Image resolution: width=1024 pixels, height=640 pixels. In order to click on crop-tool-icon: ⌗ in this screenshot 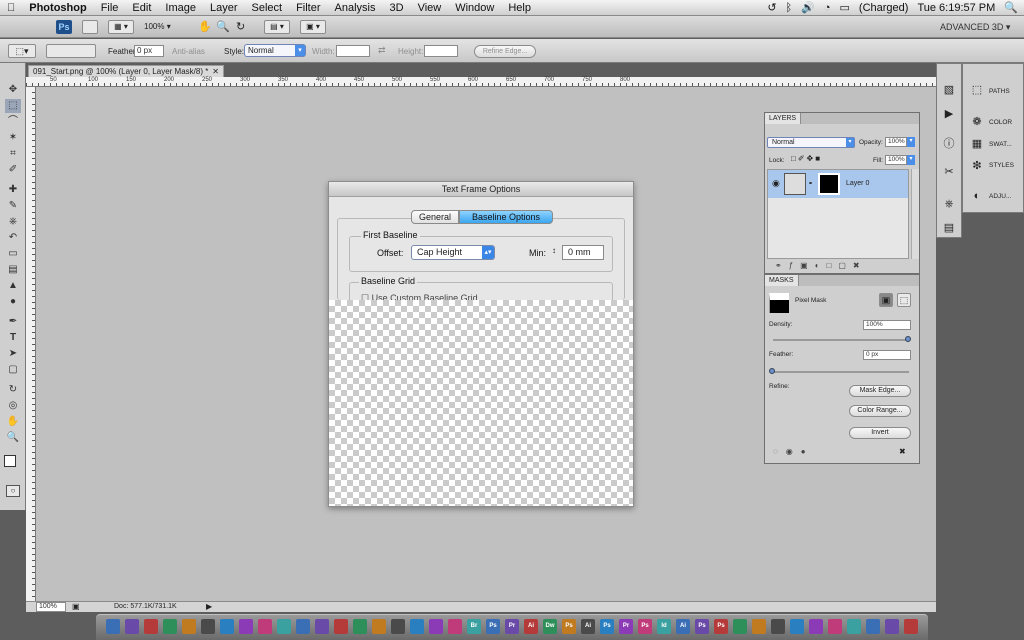, I will do `click(13, 154)`.